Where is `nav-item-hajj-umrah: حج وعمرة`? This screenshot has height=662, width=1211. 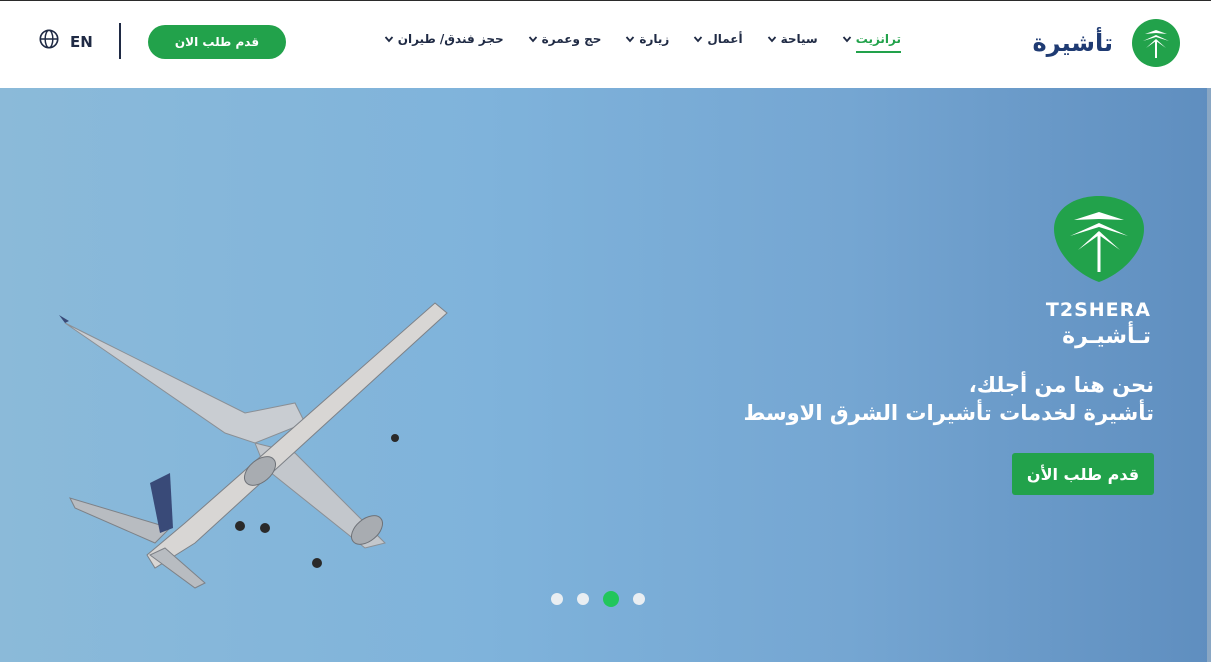
nav-item-hajj-umrah: حج وعمرة is located at coordinates (565, 42).